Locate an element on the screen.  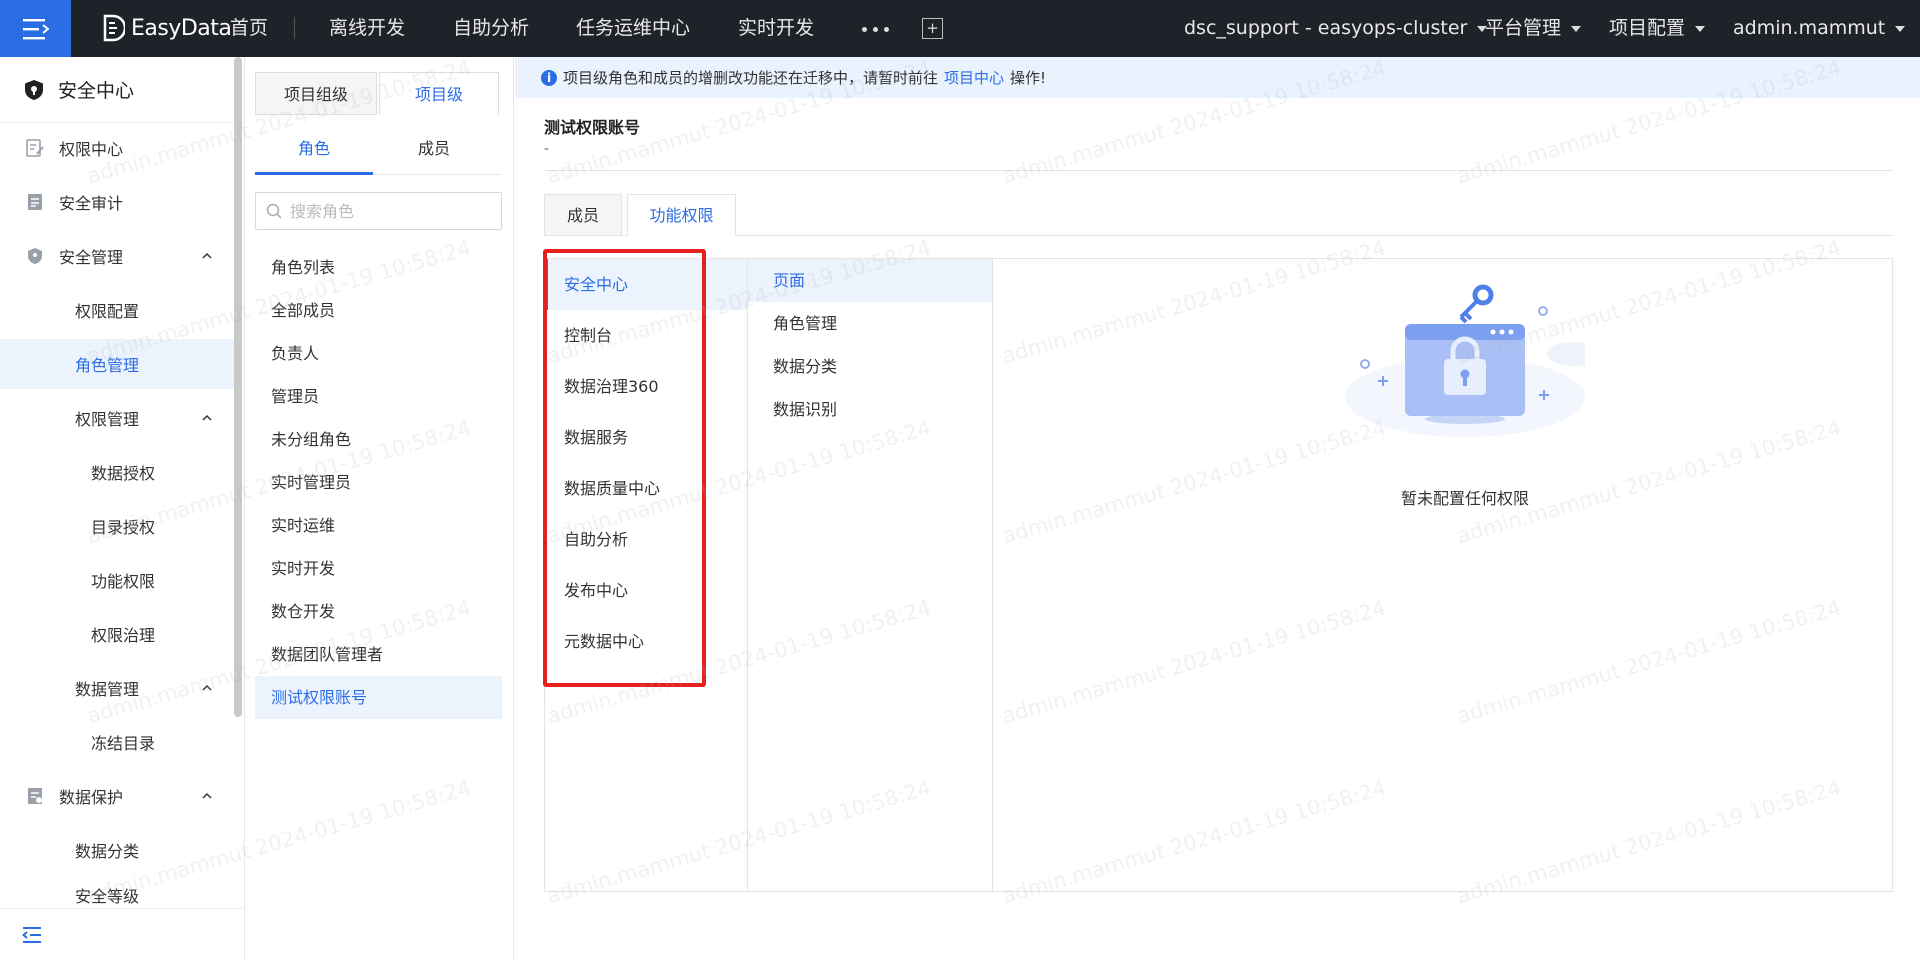
sidebar-item-security-mgmt: 安全管理 is located at coordinates (118, 256).